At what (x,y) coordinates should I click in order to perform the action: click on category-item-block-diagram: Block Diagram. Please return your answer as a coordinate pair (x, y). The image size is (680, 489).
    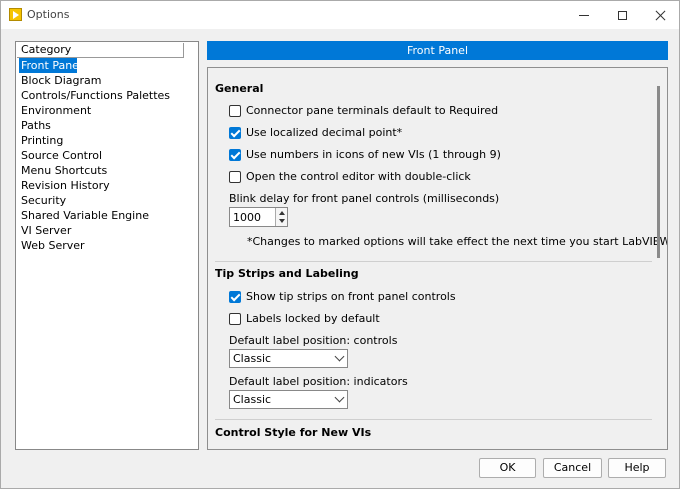
    Looking at the image, I should click on (95, 80).